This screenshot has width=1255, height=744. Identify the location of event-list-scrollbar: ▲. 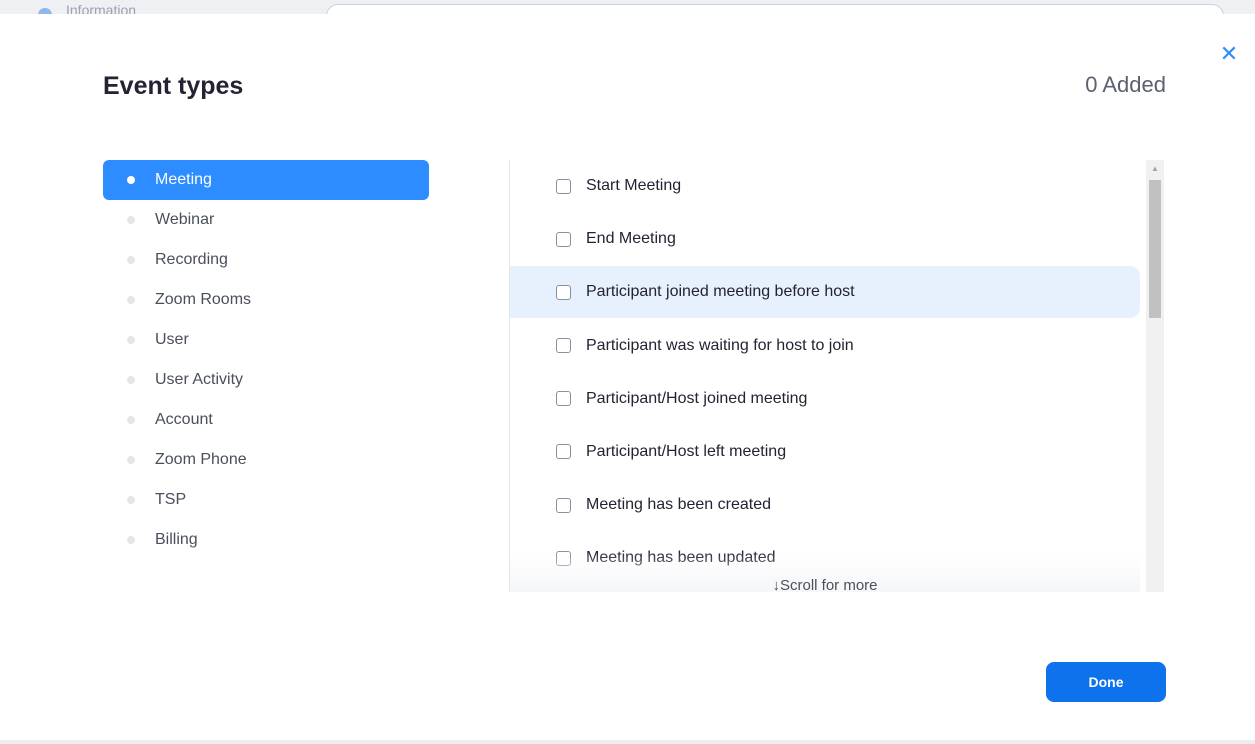
(1155, 376).